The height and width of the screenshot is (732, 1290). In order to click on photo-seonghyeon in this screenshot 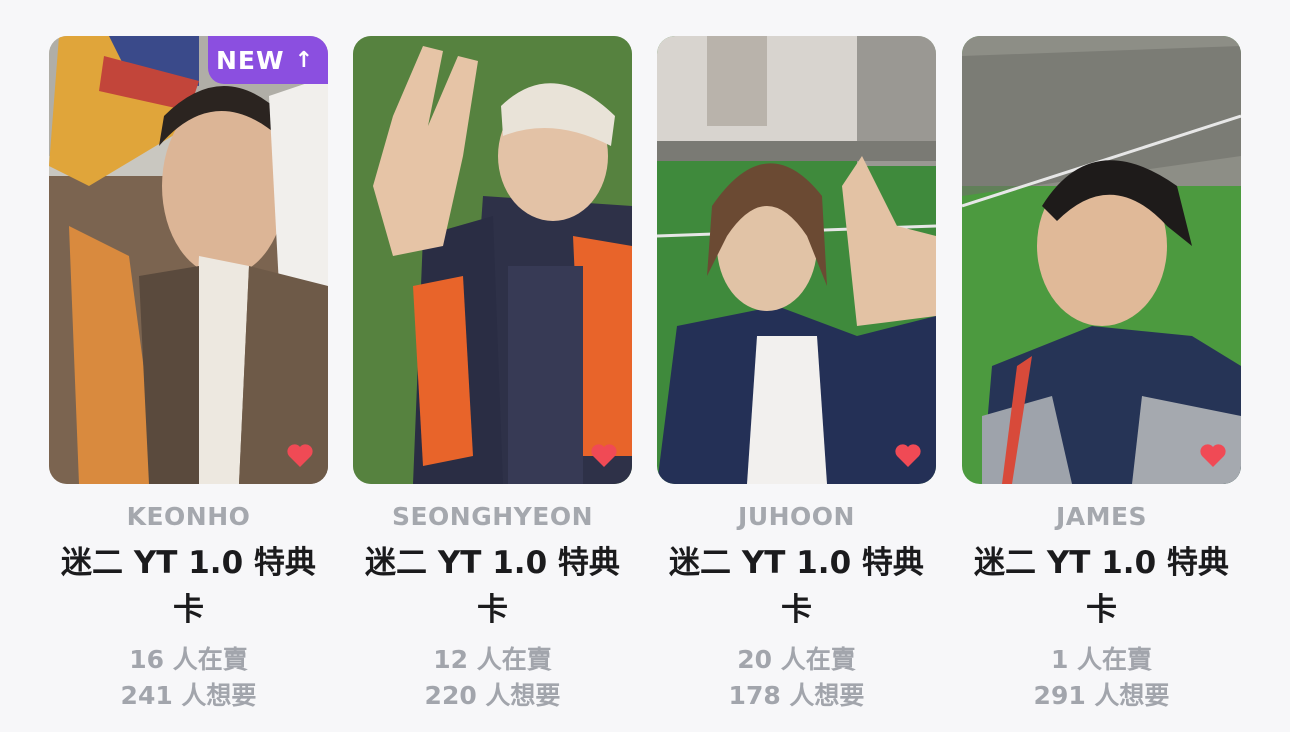, I will do `click(492, 260)`.